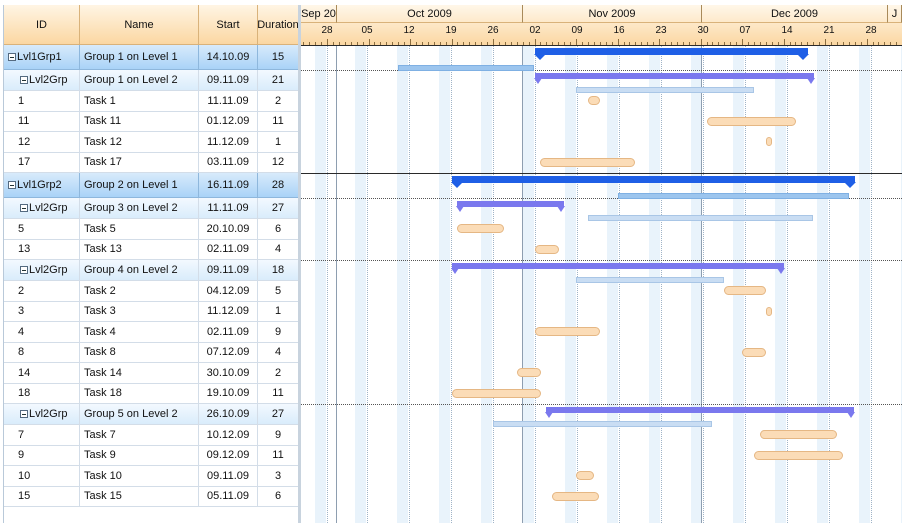  What do you see at coordinates (228, 291) in the screenshot?
I see `cell-start: 04.12.09` at bounding box center [228, 291].